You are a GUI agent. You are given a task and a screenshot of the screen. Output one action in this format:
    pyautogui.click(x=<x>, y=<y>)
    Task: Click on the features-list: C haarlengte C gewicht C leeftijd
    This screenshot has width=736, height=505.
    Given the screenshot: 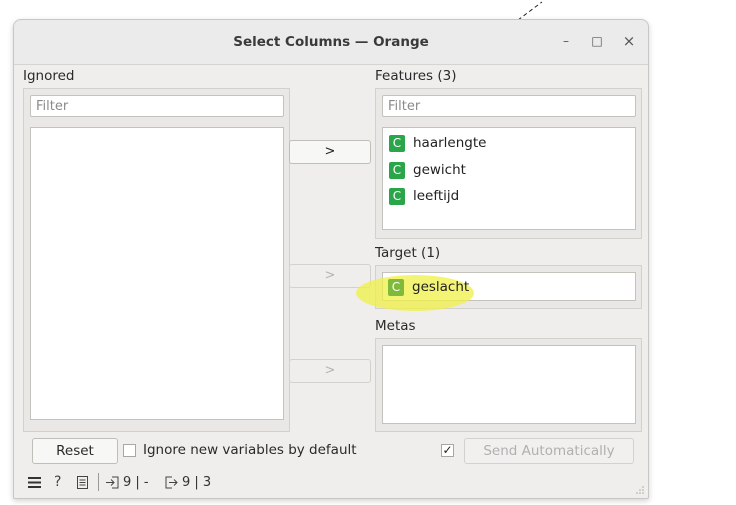 What is the action you would take?
    pyautogui.click(x=509, y=178)
    